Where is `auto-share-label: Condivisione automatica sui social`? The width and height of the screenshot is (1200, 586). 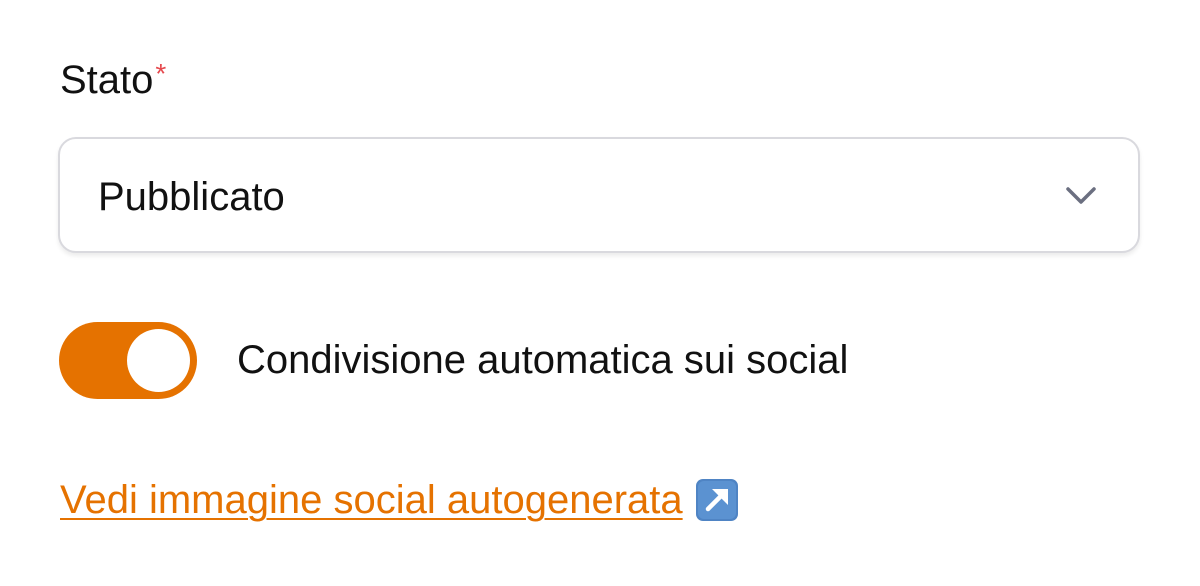
auto-share-label: Condivisione automatica sui social is located at coordinates (543, 360).